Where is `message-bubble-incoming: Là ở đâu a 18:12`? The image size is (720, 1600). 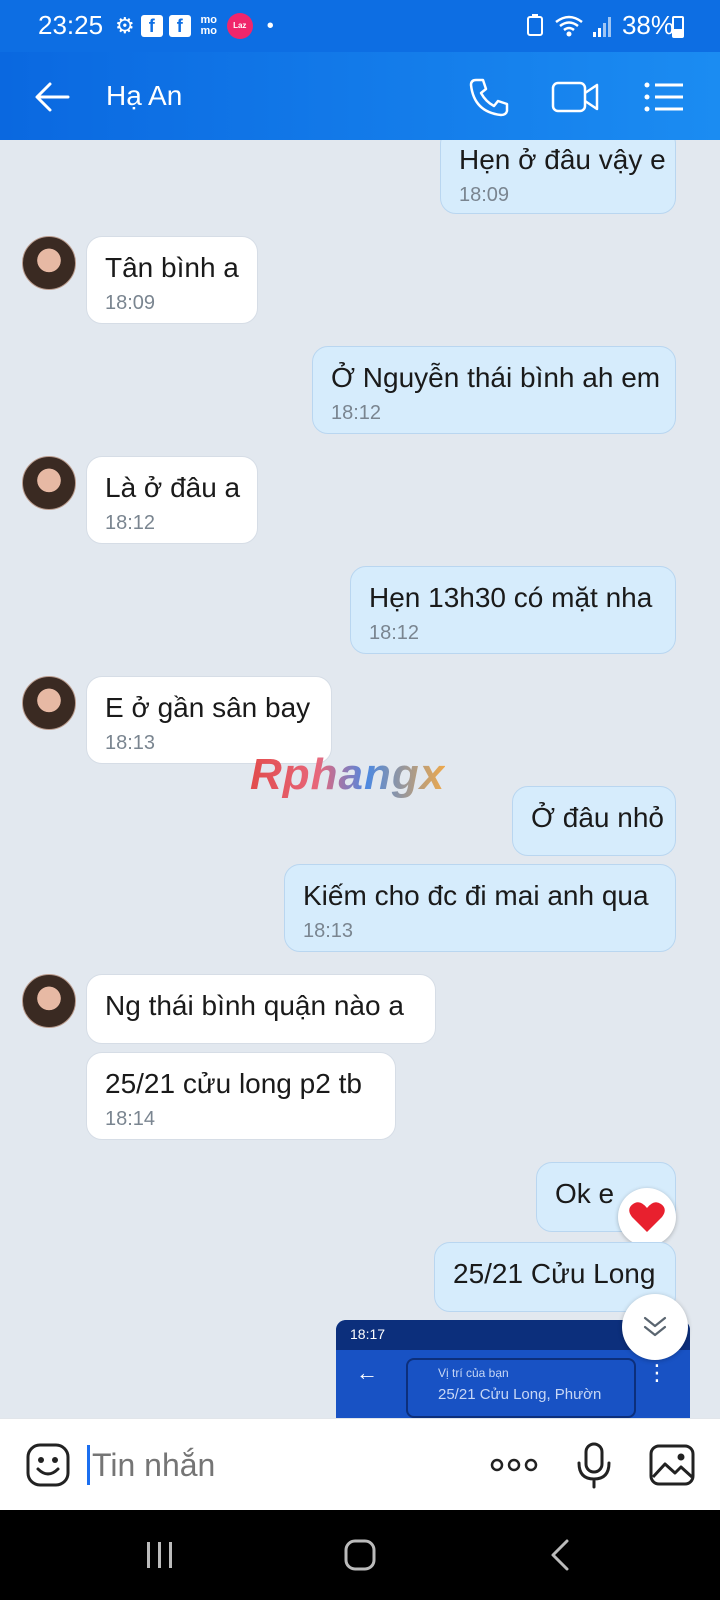
message-bubble-incoming: Là ở đâu a 18:12 is located at coordinates (172, 500).